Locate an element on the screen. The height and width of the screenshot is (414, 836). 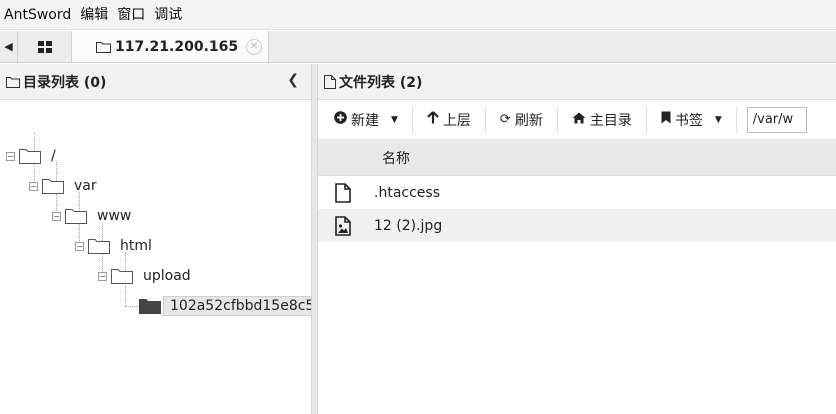
file-name: .htaccess is located at coordinates (407, 192).